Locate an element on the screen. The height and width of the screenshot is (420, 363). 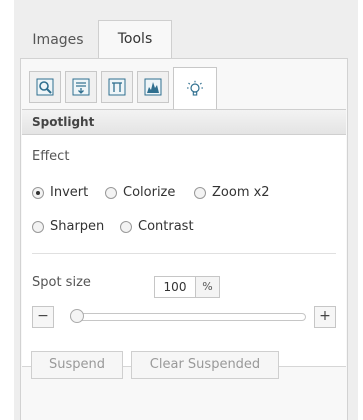
slider-thumb is located at coordinates (77, 316).